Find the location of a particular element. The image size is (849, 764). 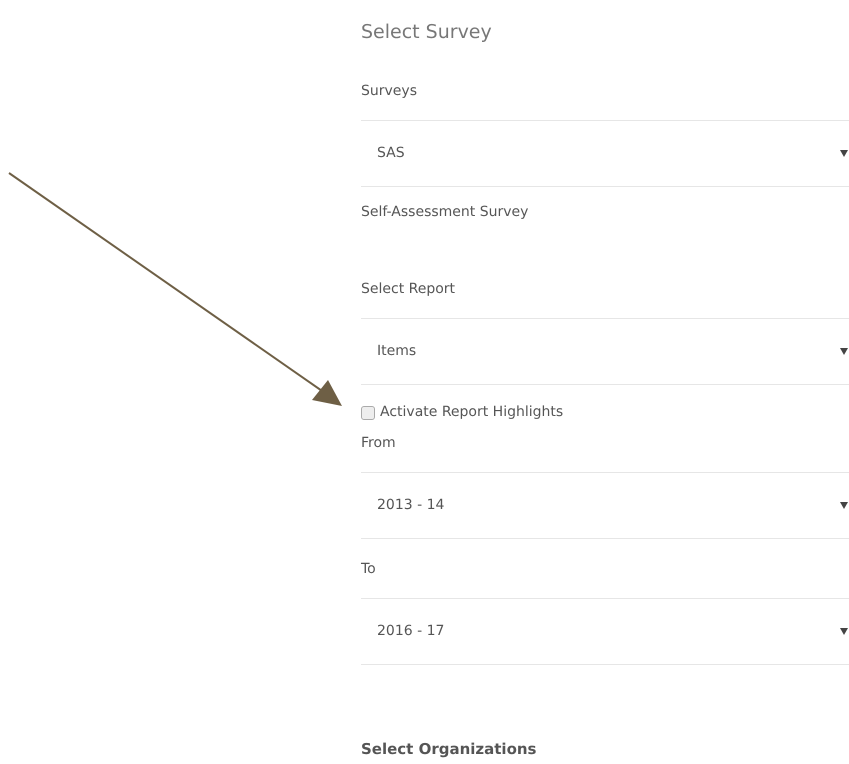

field-label: From is located at coordinates (378, 443).